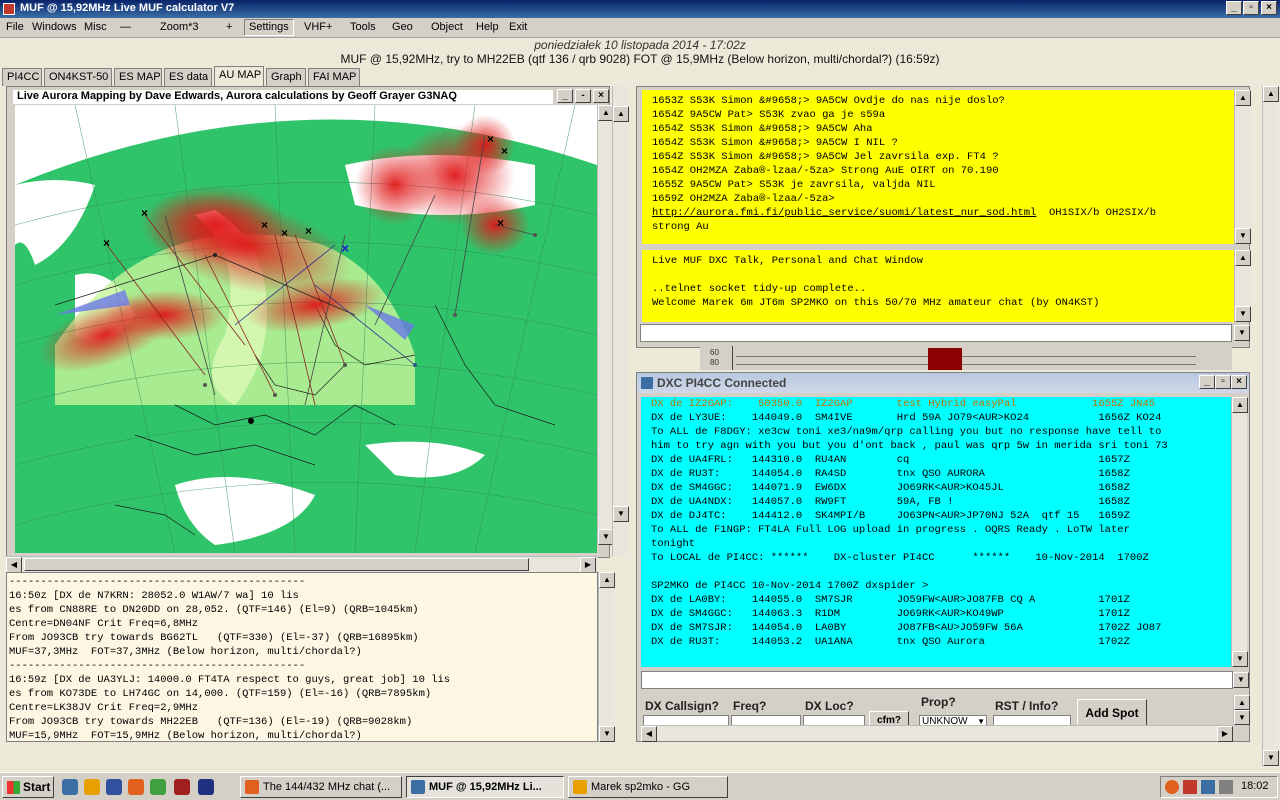  What do you see at coordinates (648, 787) in the screenshot?
I see `task-gg: Marek sp2mko - GG` at bounding box center [648, 787].